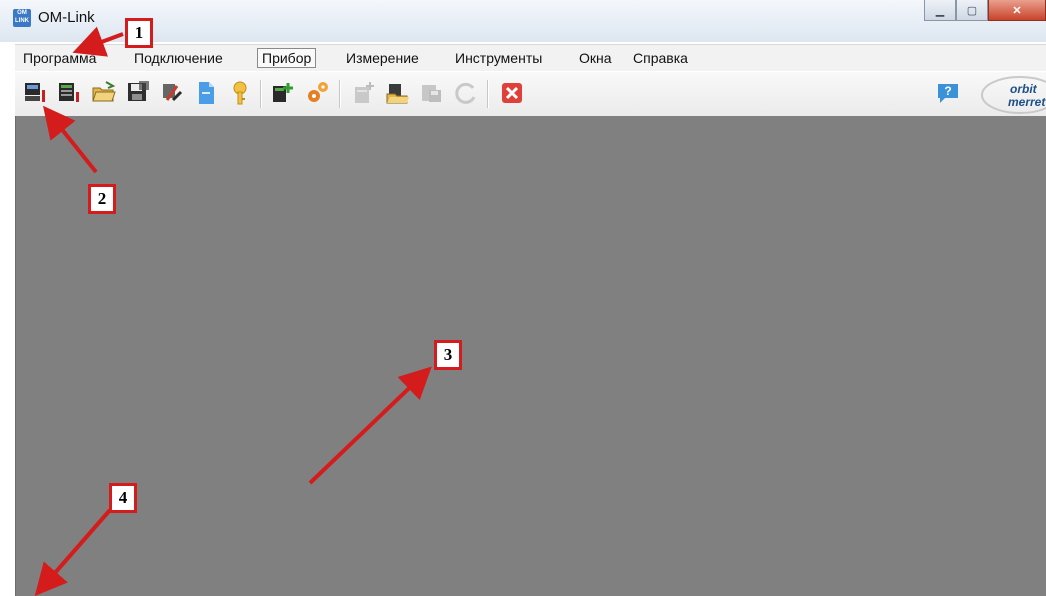 The image size is (1046, 596). What do you see at coordinates (123, 498) in the screenshot?
I see `callout-4: 4` at bounding box center [123, 498].